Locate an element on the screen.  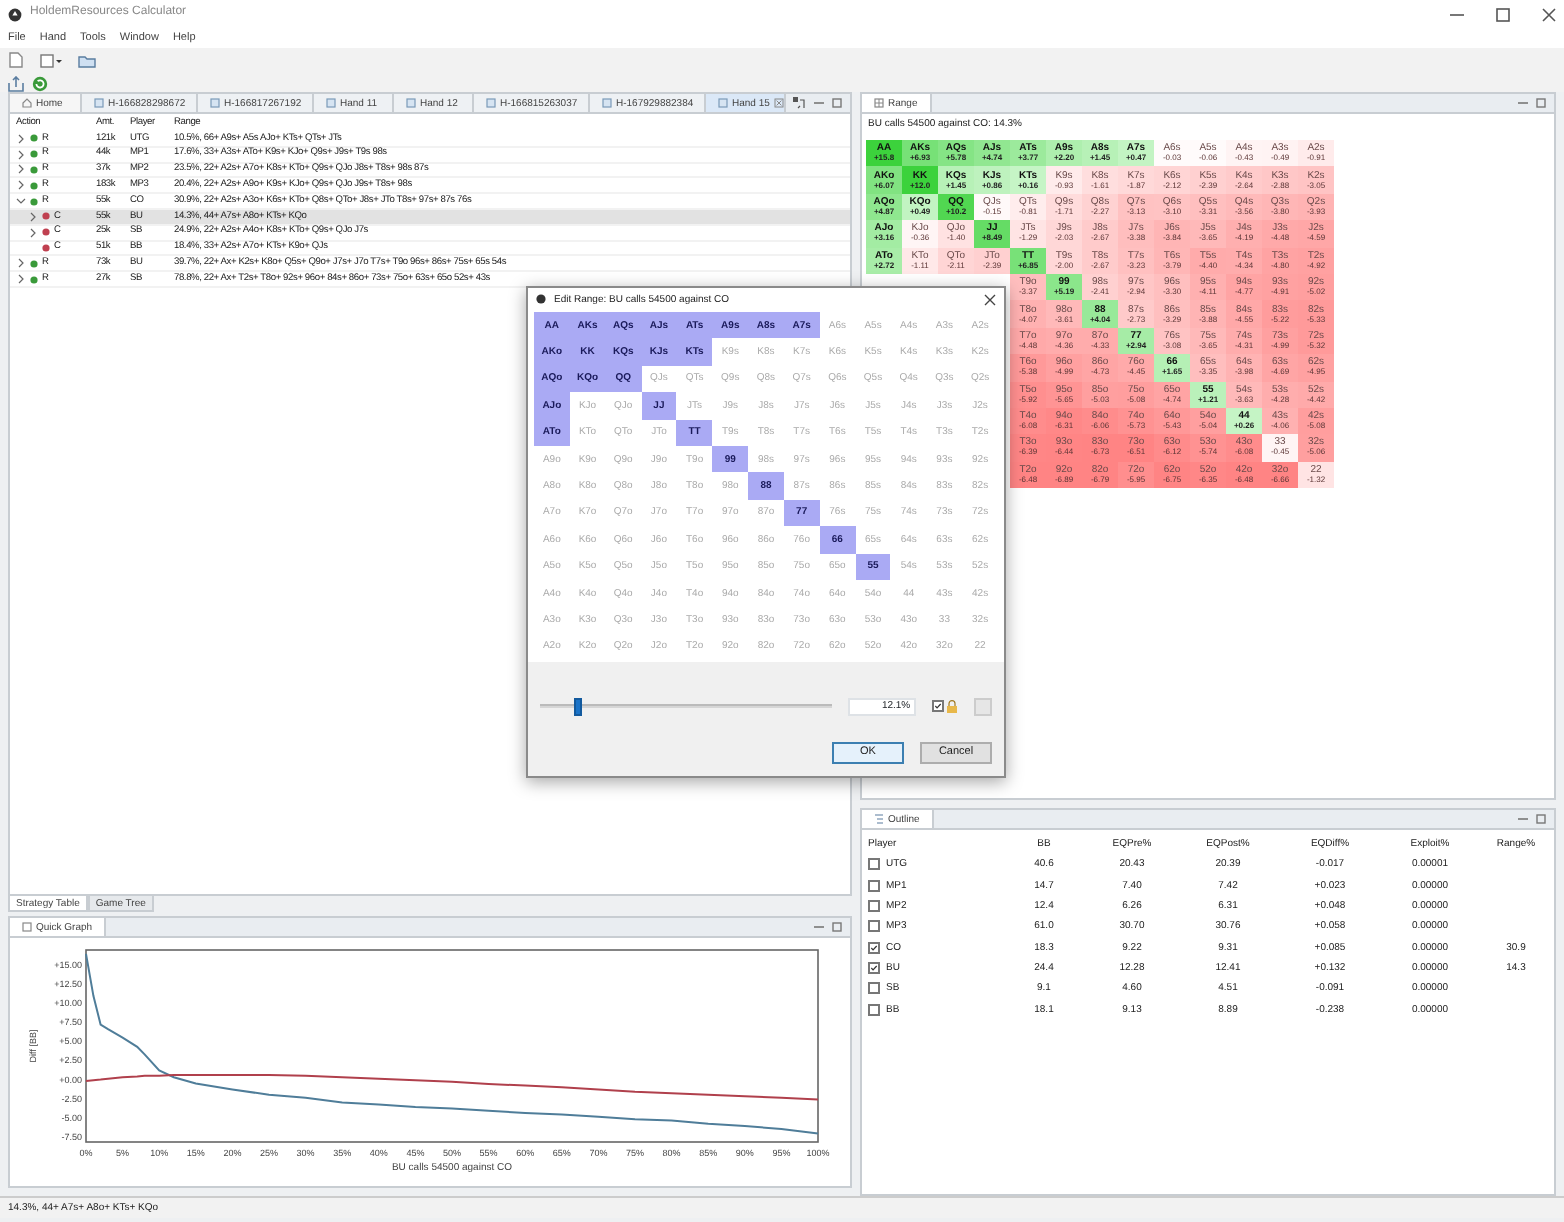
refresh-icon is located at coordinates (40, 84).